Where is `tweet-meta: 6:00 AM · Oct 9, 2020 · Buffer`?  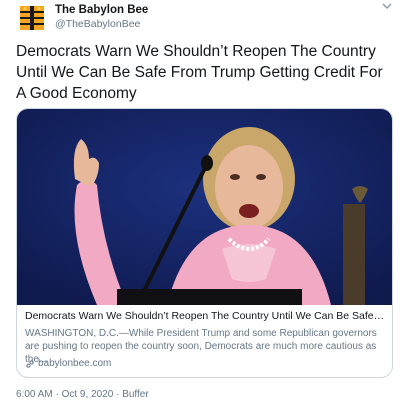
tweet-meta: 6:00 AM · Oct 9, 2020 · Buffer is located at coordinates (82, 394).